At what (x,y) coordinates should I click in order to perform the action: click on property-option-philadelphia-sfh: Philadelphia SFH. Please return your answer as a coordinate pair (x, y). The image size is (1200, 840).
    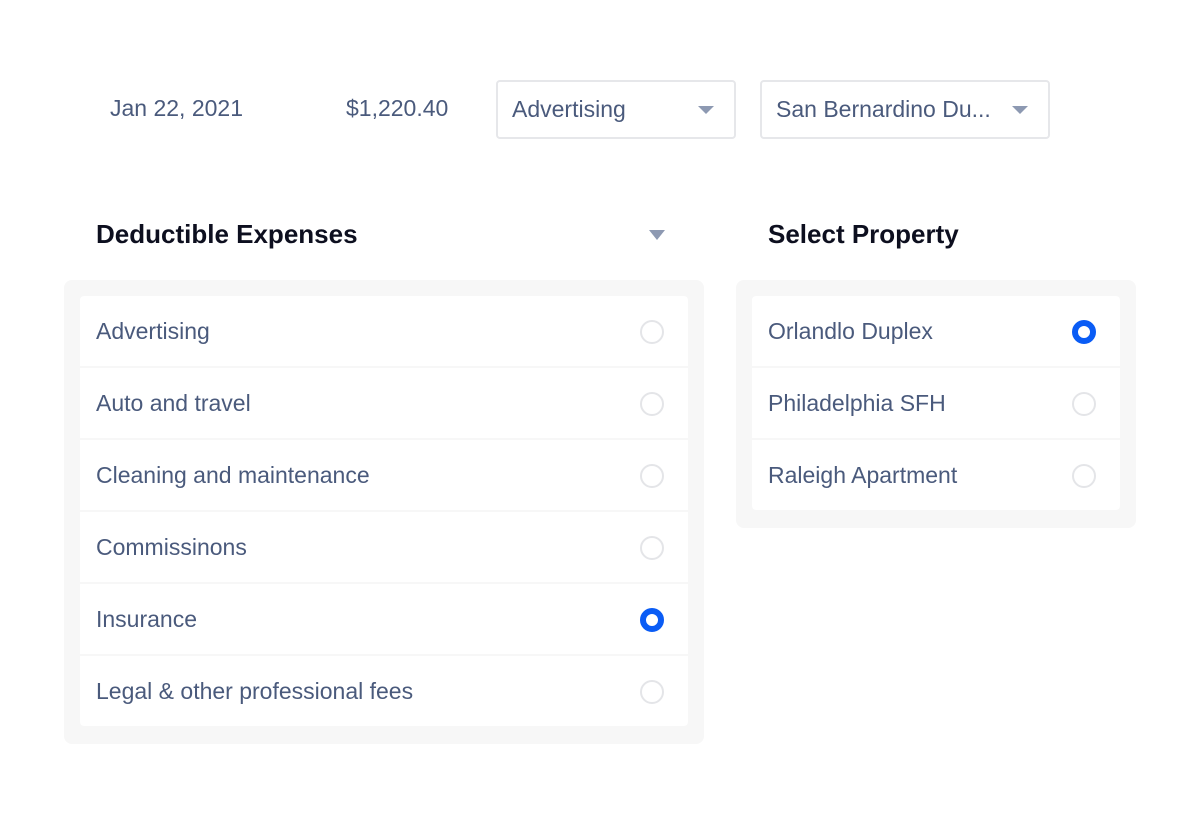
    Looking at the image, I should click on (936, 402).